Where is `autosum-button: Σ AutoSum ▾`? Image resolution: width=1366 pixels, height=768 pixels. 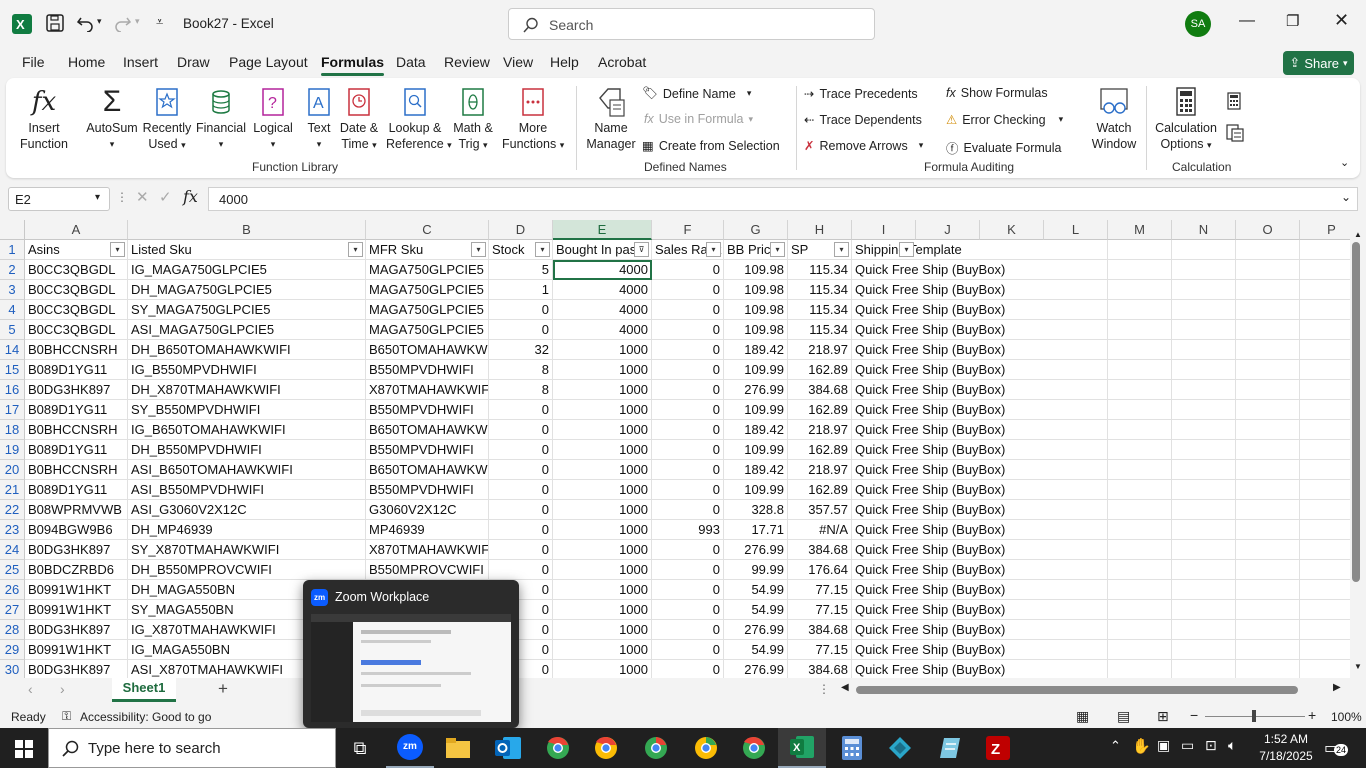
autosum-button: Σ AutoSum ▾ is located at coordinates (112, 119).